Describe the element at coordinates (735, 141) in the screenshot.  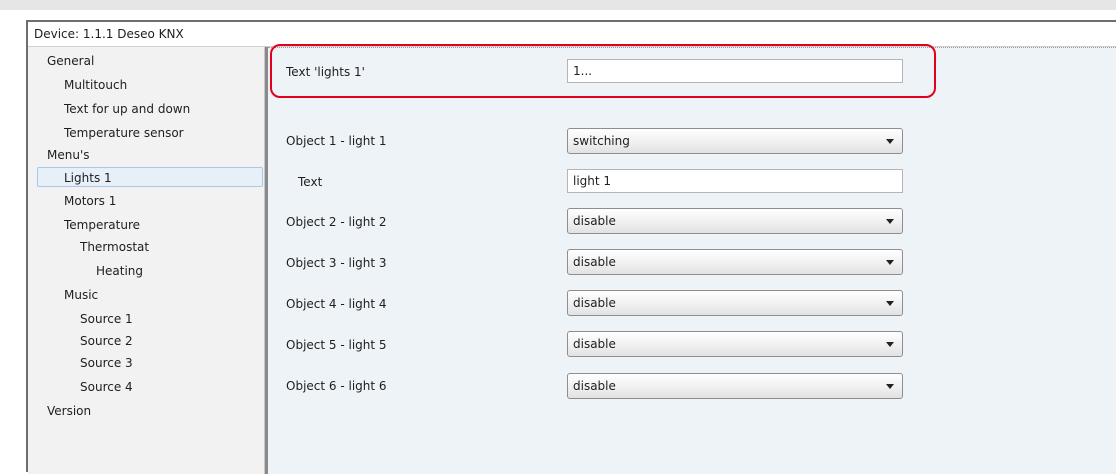
I see `object-1-select: switching` at that location.